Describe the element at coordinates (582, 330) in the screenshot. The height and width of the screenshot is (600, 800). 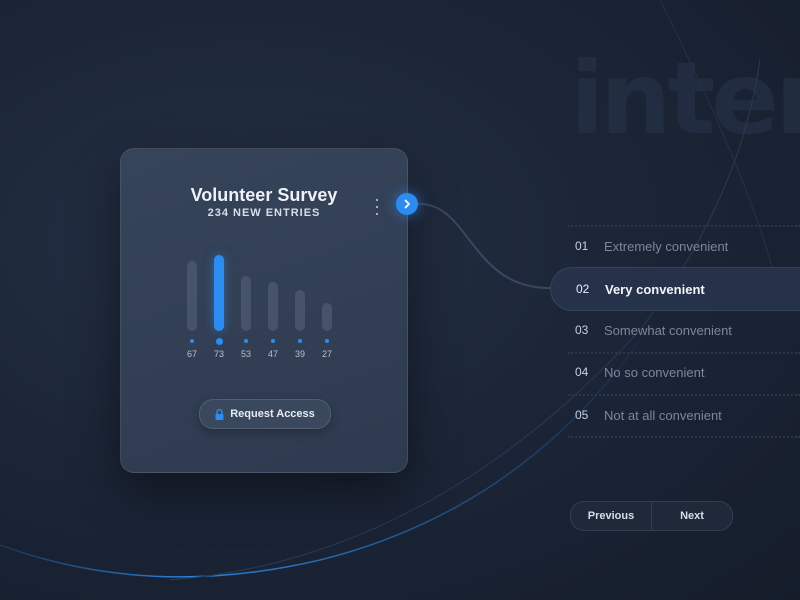
I see `option-number: 03` at that location.